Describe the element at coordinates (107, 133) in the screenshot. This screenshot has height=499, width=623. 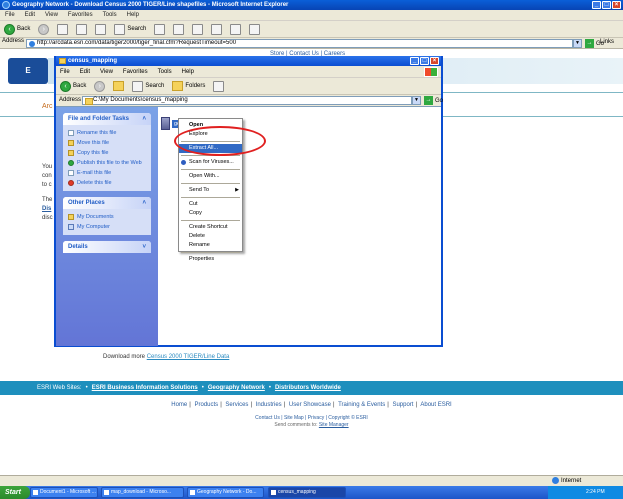
I see `task-rename: Rename this file` at that location.